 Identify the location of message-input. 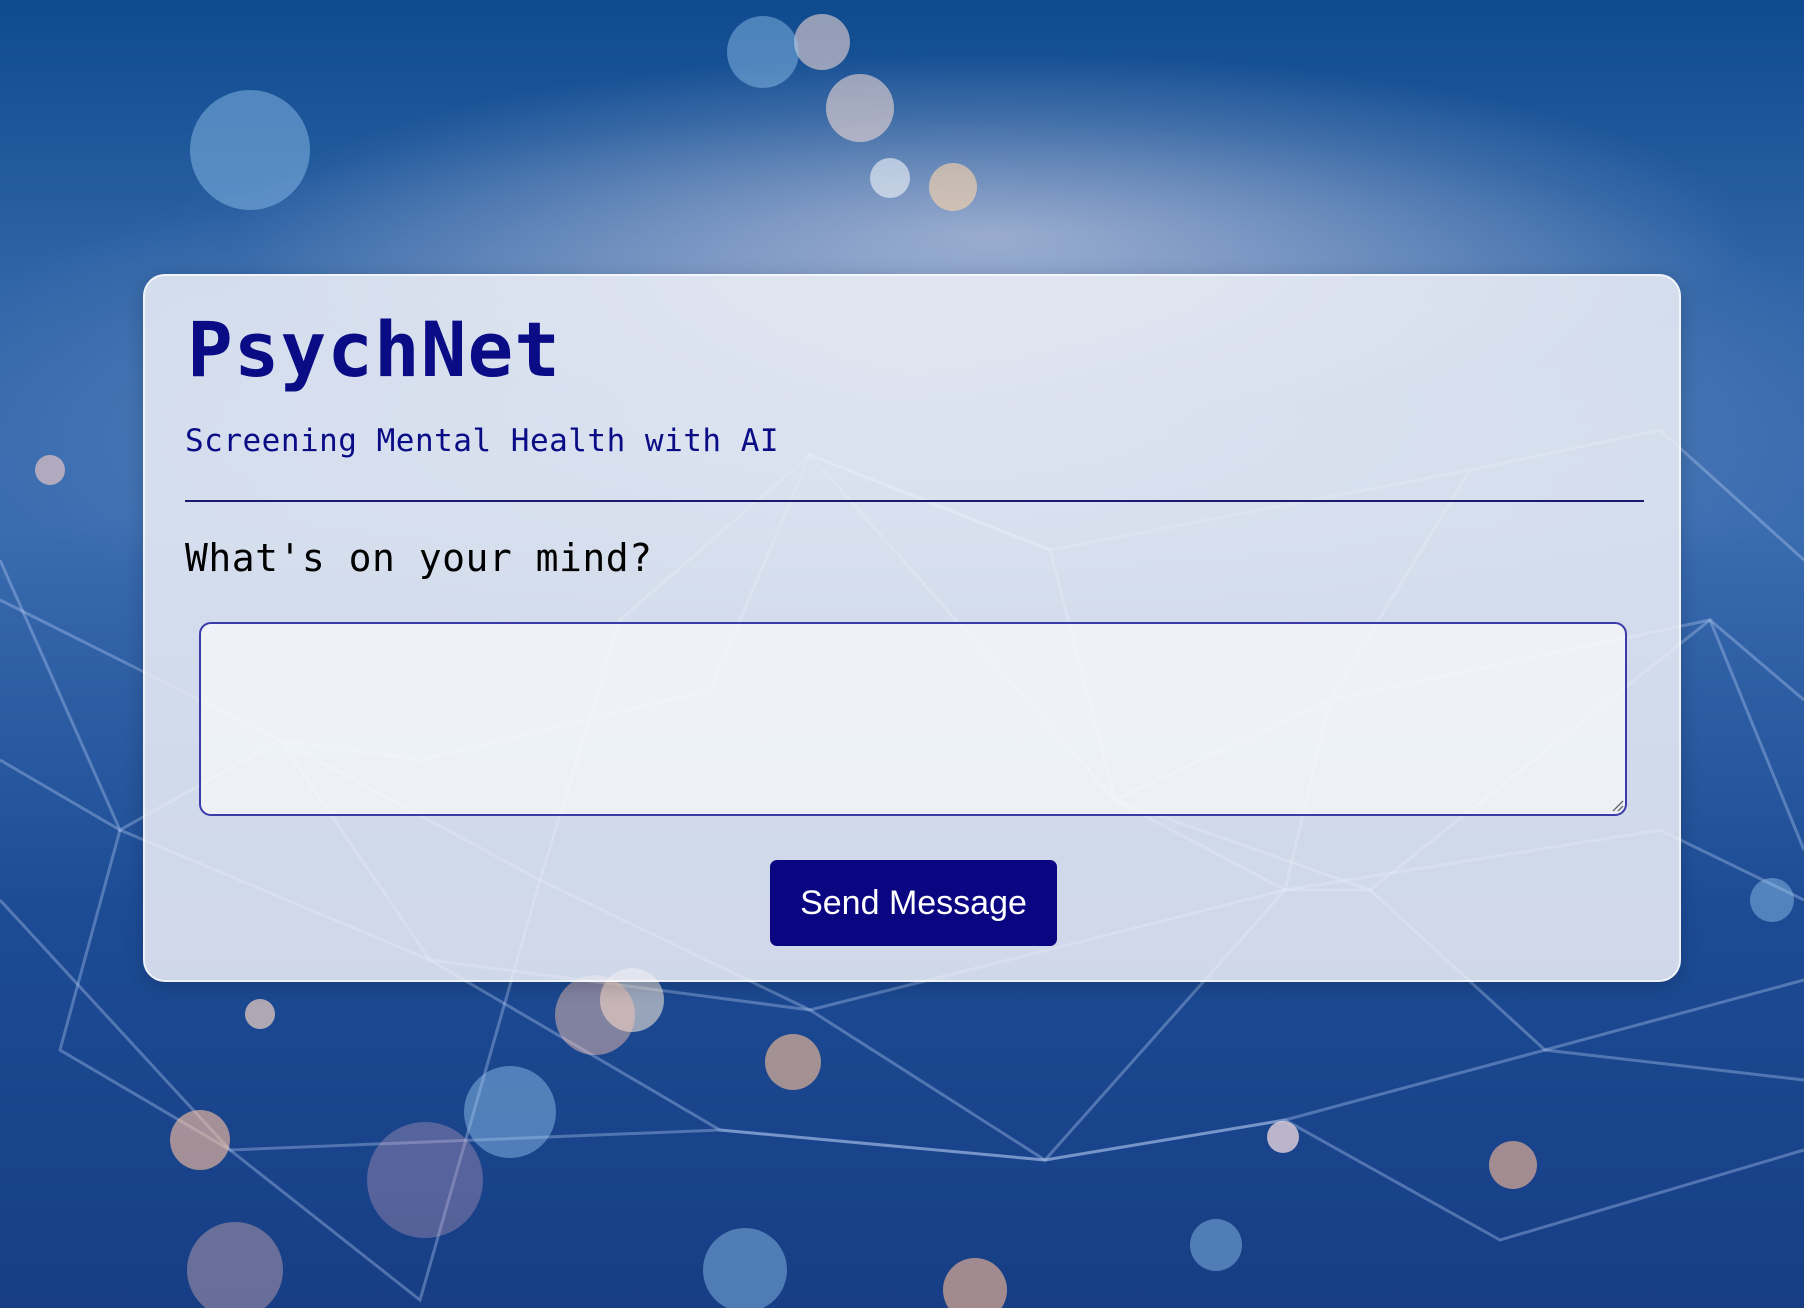
(913, 719).